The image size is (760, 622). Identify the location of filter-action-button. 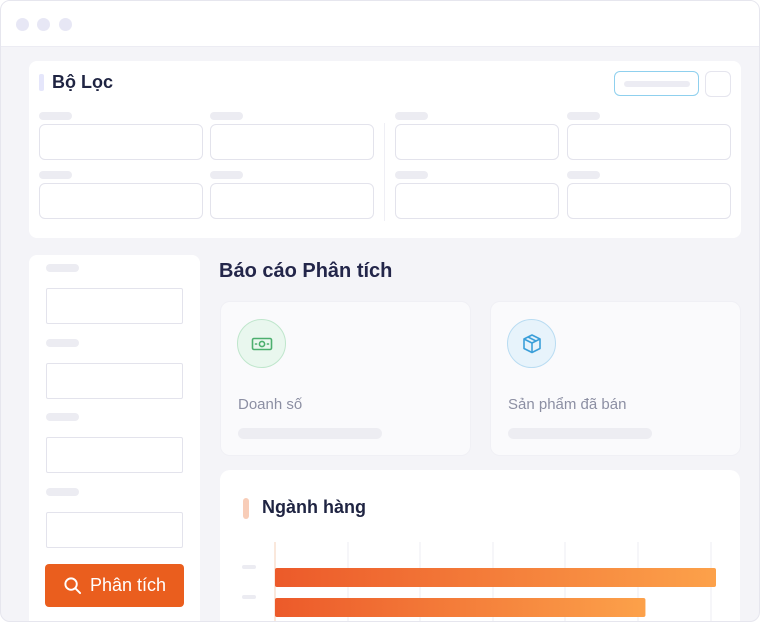
(656, 83).